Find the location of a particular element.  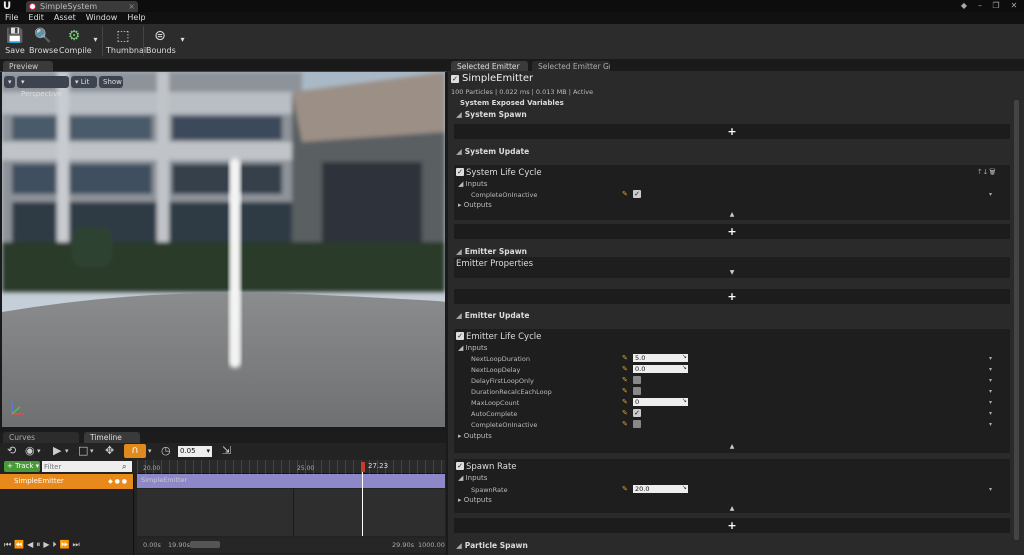

asset-tab: SimpleSystem × is located at coordinates (82, 6).